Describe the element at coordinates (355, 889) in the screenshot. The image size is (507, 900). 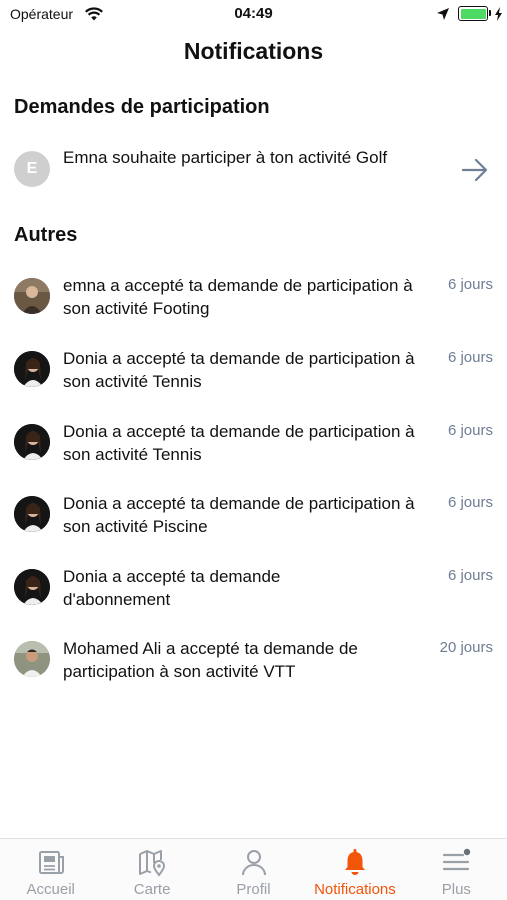
I see `tab-label: Notifications` at that location.